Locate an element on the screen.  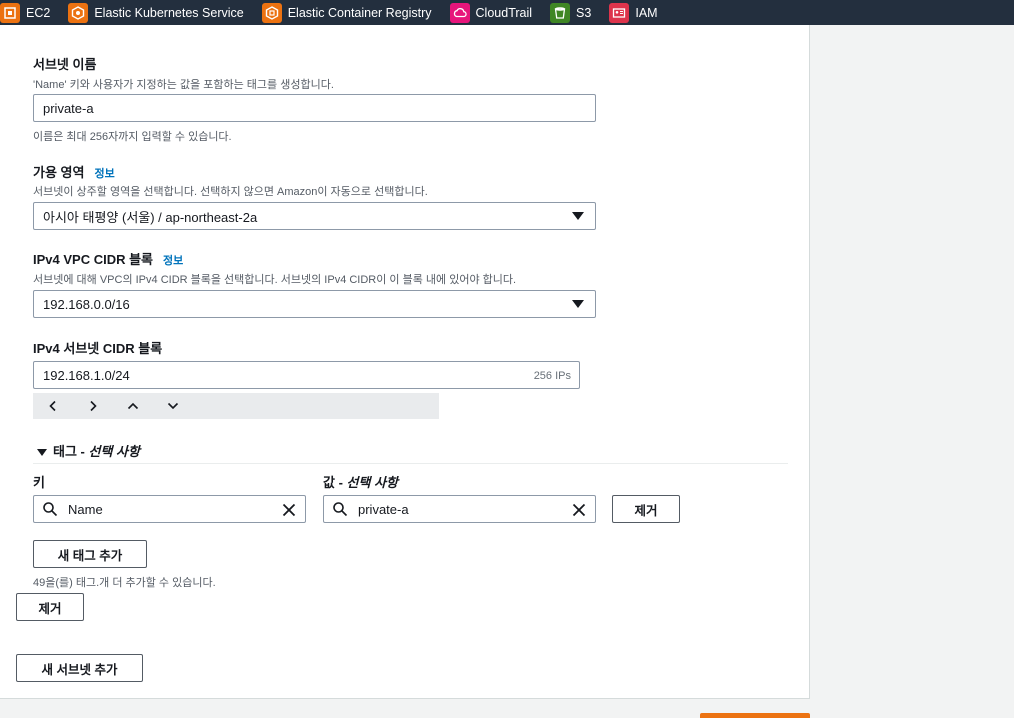
cidr-decrease-button is located at coordinates (173, 406).